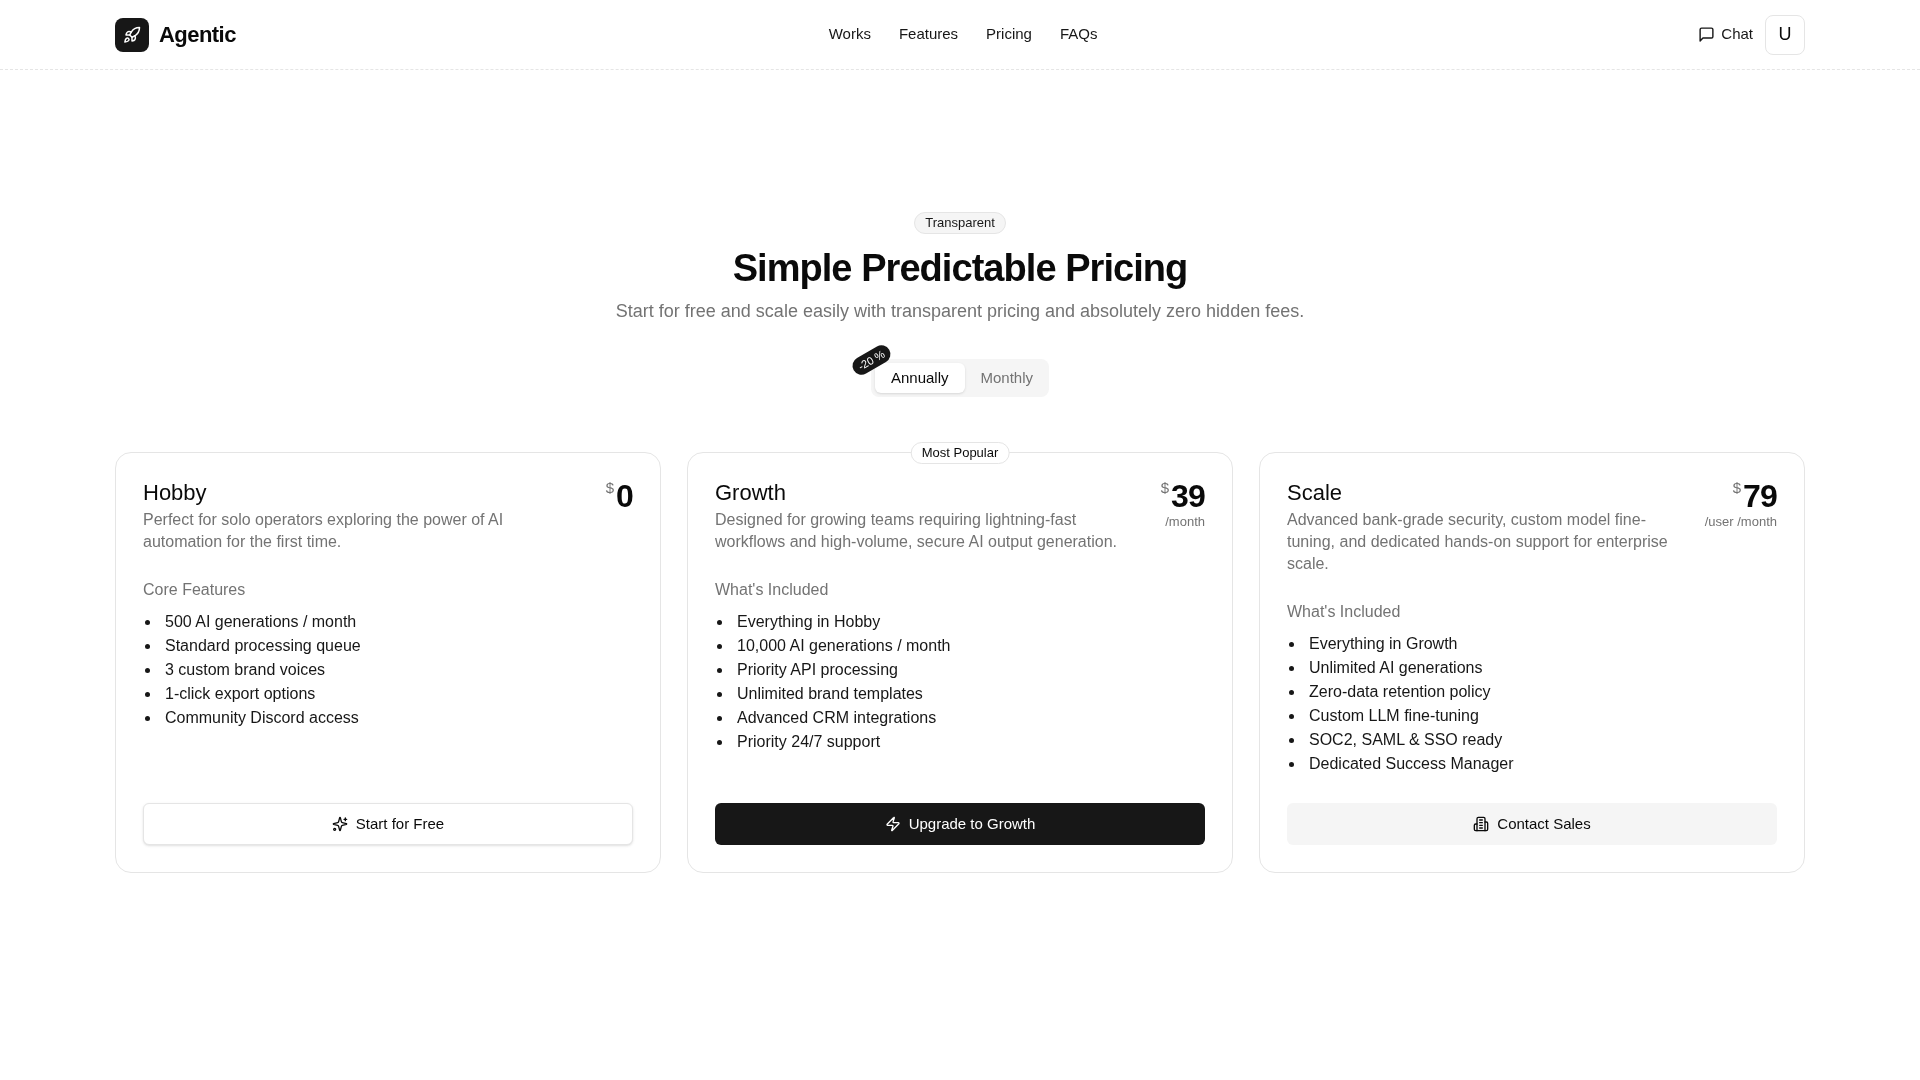 This screenshot has height=1080, width=1920. I want to click on feature-item: Custom LLM fine-tuning, so click(1394, 716).